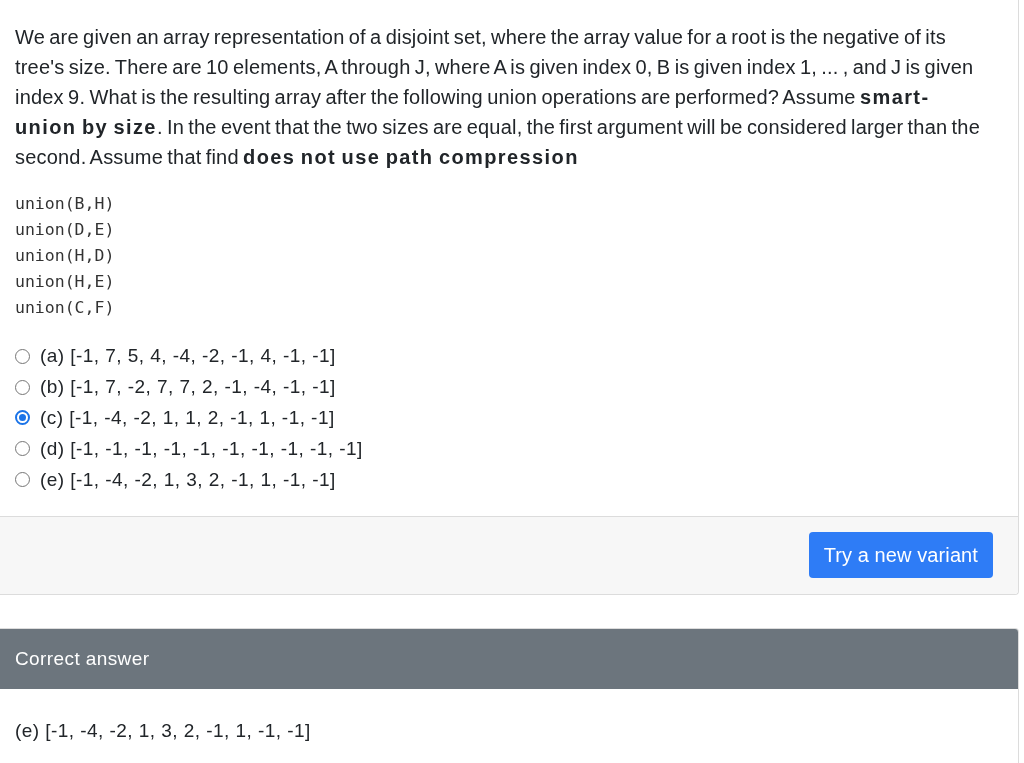  What do you see at coordinates (188, 479) in the screenshot?
I see `option-label: (e) [-1, -4, -2, 1, 3, 2, -1, 1, -1, -1]` at bounding box center [188, 479].